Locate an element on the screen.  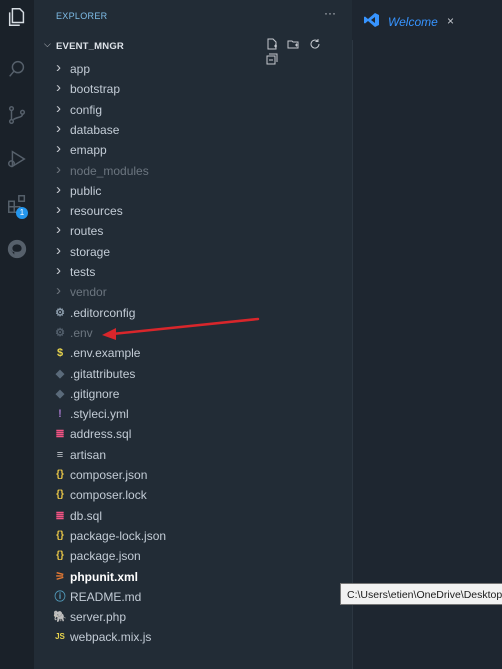
tree-item-label: config is located at coordinates (86, 109).